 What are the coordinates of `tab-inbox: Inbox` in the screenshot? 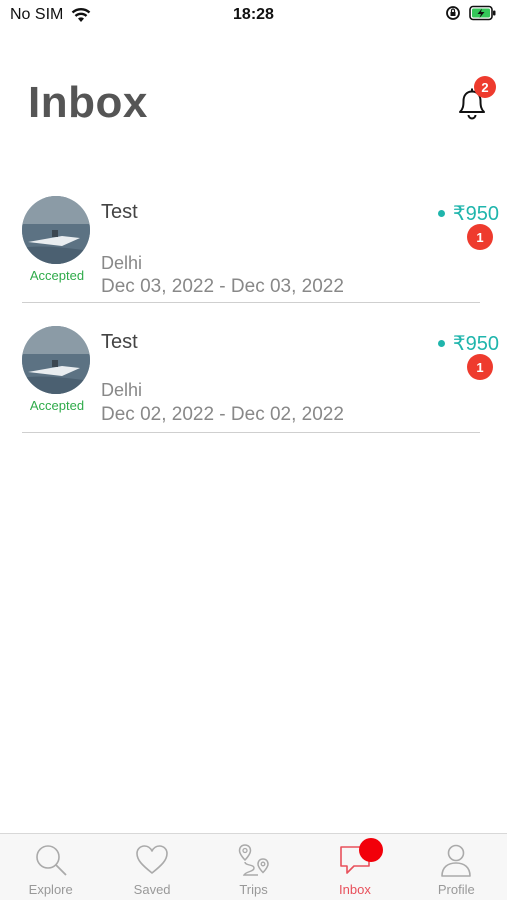 It's located at (354, 867).